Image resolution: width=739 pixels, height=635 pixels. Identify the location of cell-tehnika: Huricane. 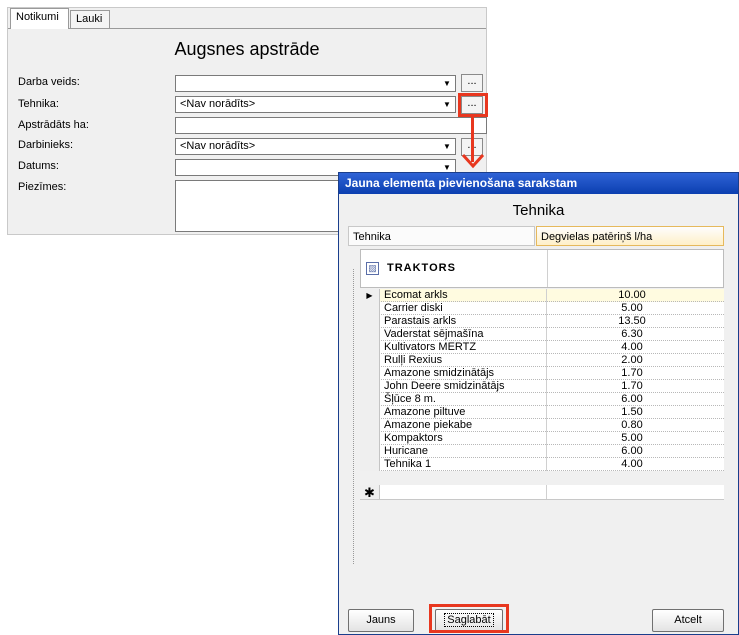
(406, 451).